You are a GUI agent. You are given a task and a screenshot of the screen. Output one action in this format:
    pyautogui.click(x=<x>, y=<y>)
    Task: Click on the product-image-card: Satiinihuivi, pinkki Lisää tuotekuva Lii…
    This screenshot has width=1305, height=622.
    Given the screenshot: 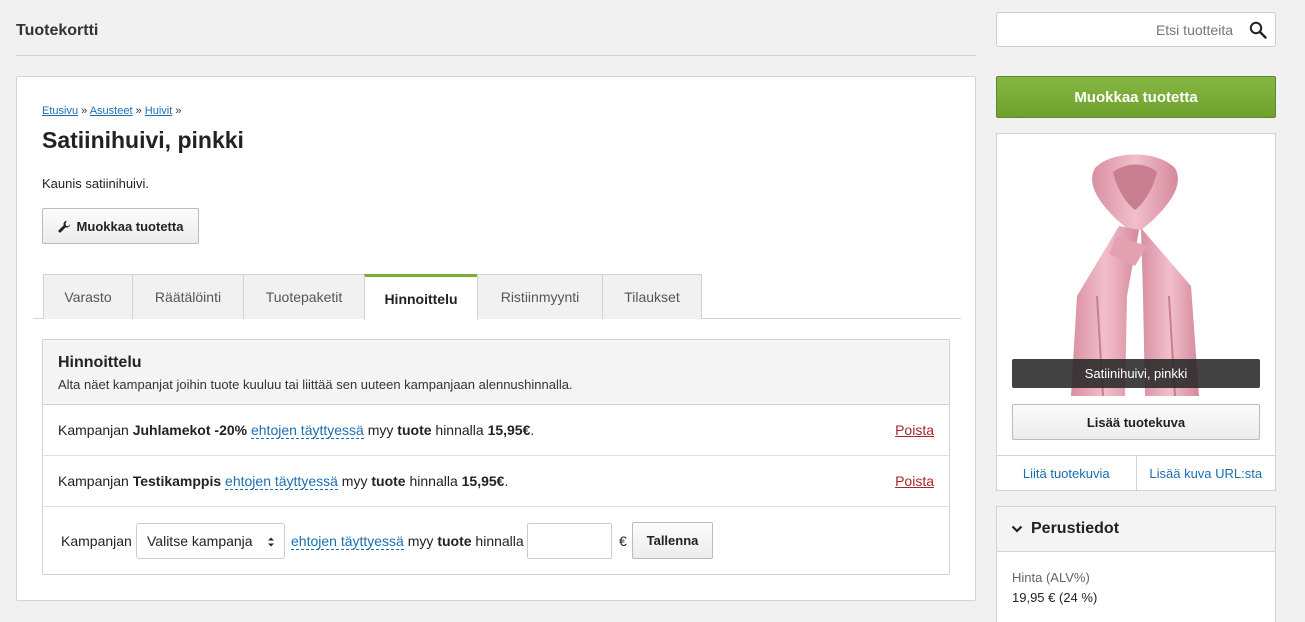 What is the action you would take?
    pyautogui.click(x=1136, y=312)
    